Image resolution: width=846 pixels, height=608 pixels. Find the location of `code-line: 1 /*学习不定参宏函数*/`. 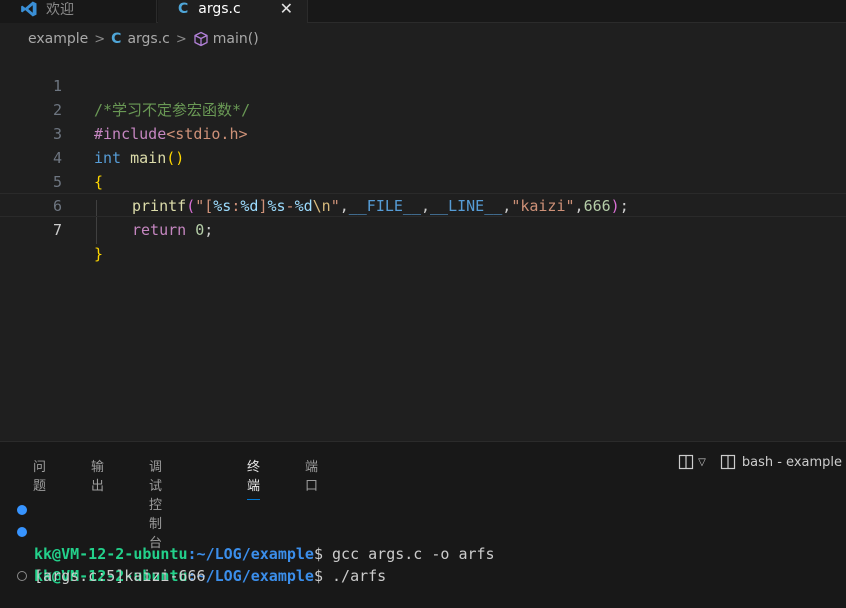

code-line: 1 /*学习不定参宏函数*/ is located at coordinates (423, 84).